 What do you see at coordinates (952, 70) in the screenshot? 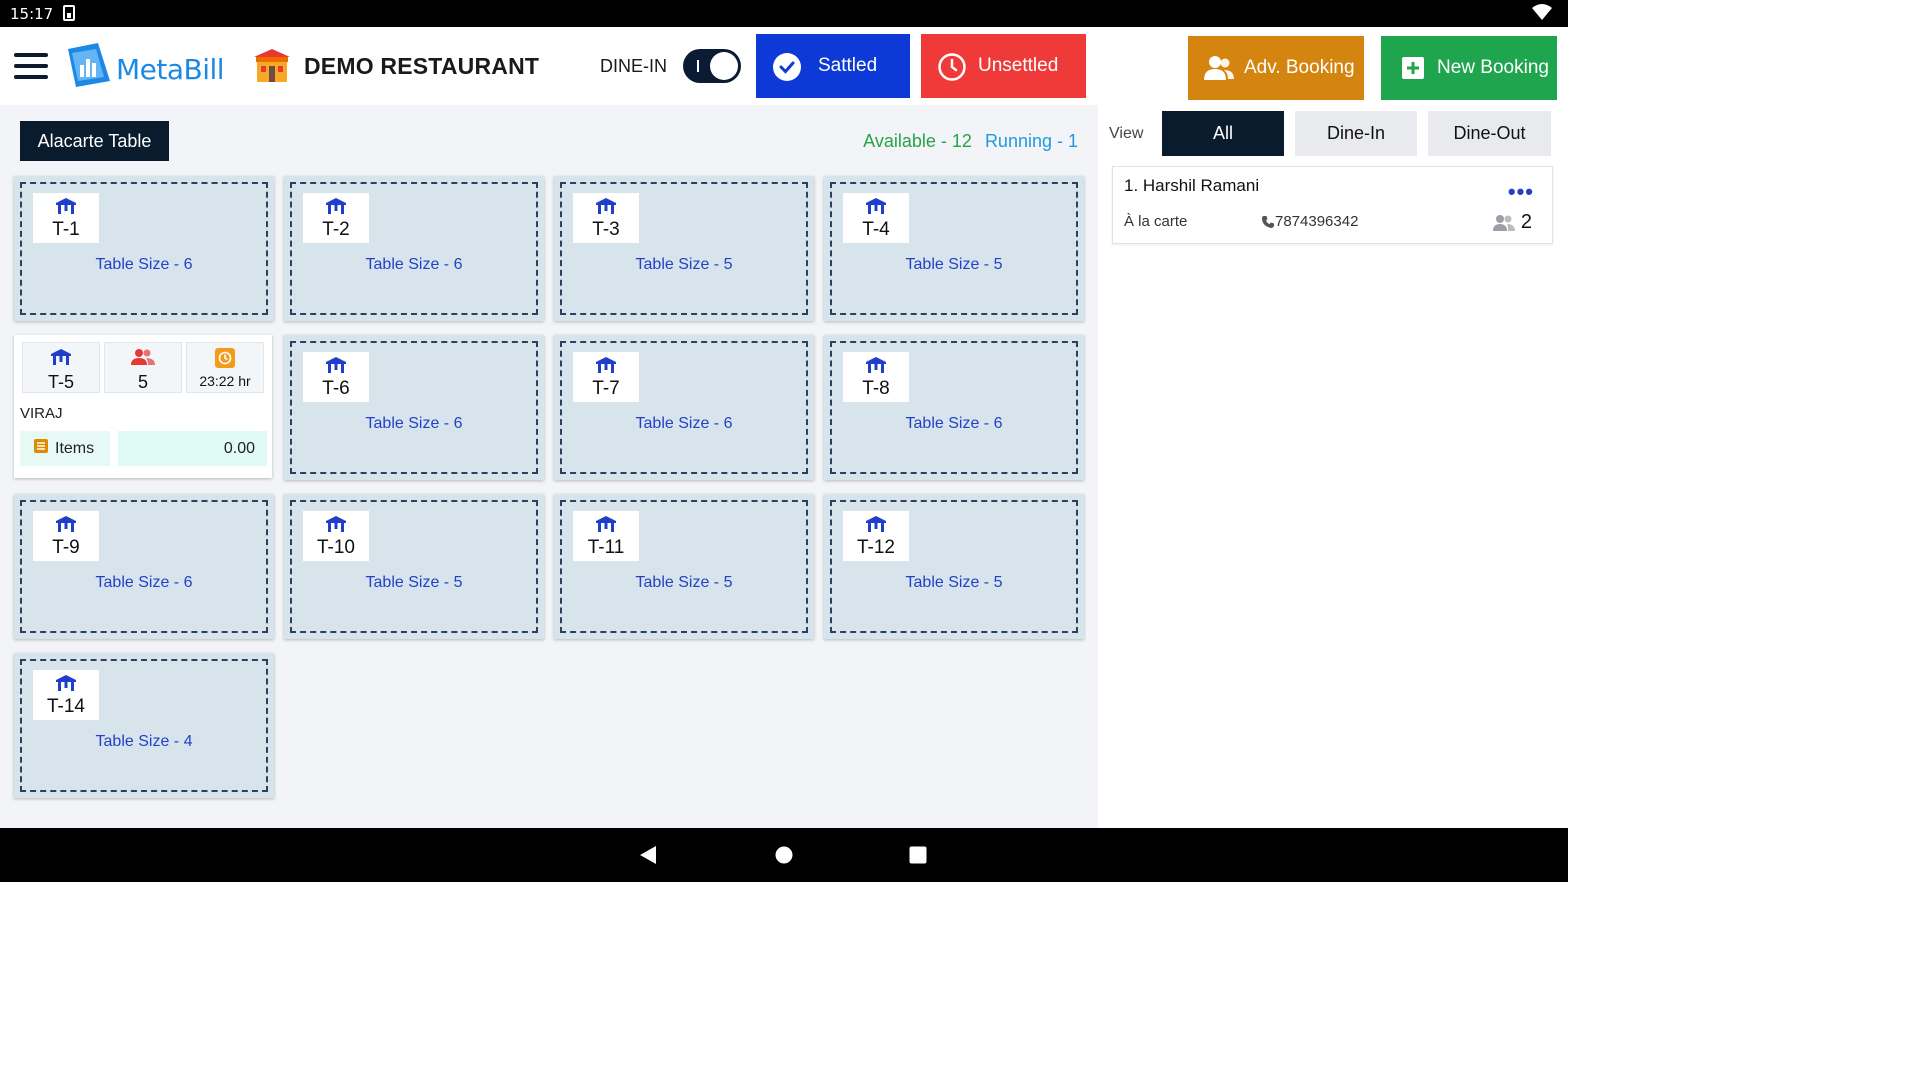
I see `clock-icon` at bounding box center [952, 70].